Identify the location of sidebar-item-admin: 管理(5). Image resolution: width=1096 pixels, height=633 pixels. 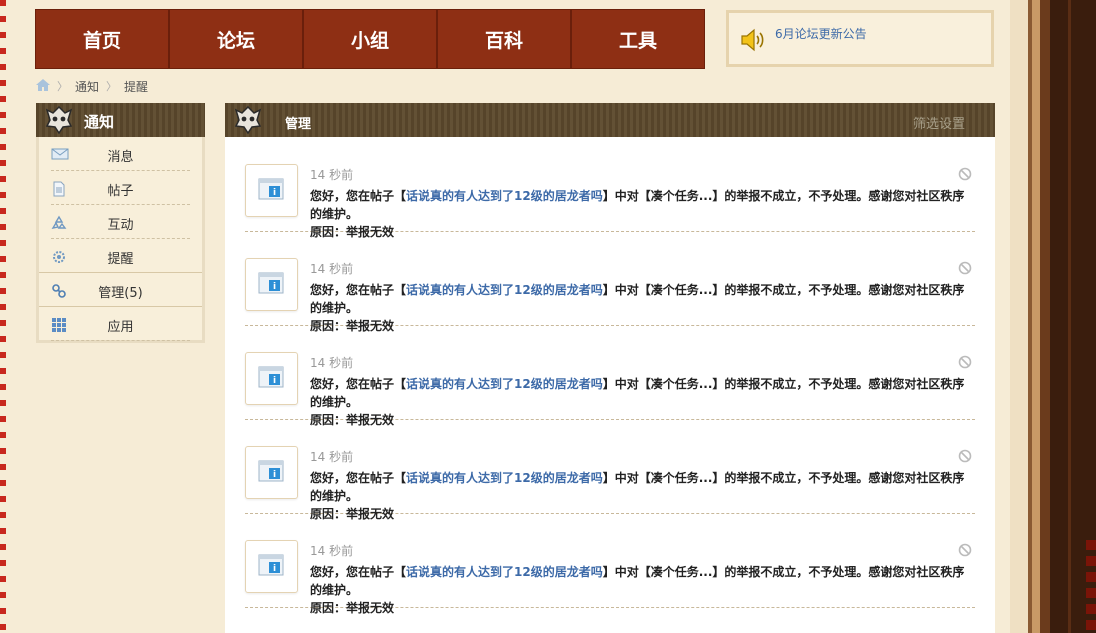
(120, 290).